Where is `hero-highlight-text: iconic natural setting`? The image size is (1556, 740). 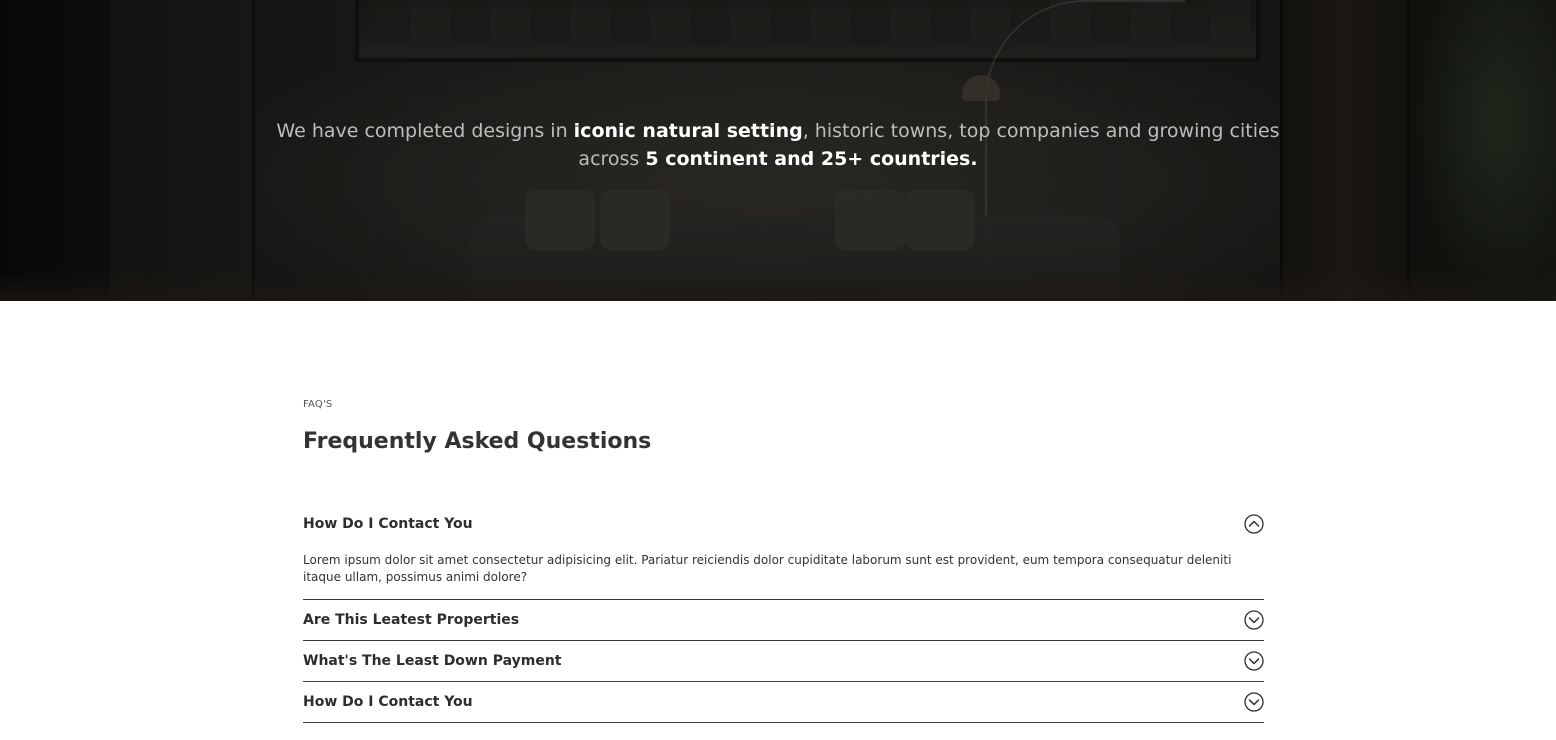 hero-highlight-text: iconic natural setting is located at coordinates (688, 131).